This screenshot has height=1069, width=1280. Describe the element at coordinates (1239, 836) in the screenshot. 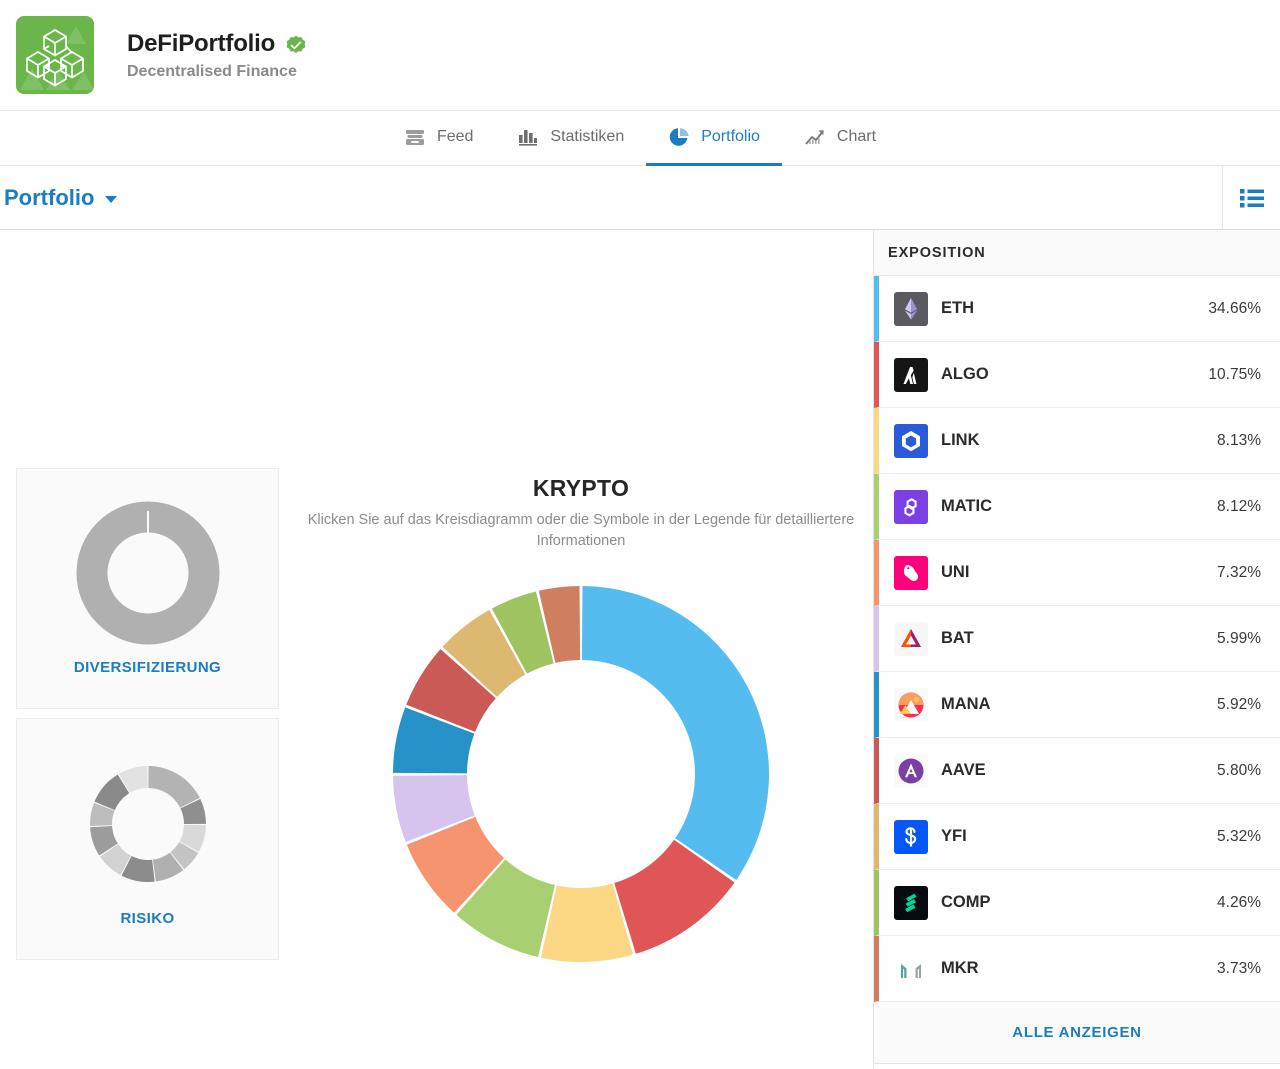

I see `coin-percentage: 5.32%` at that location.